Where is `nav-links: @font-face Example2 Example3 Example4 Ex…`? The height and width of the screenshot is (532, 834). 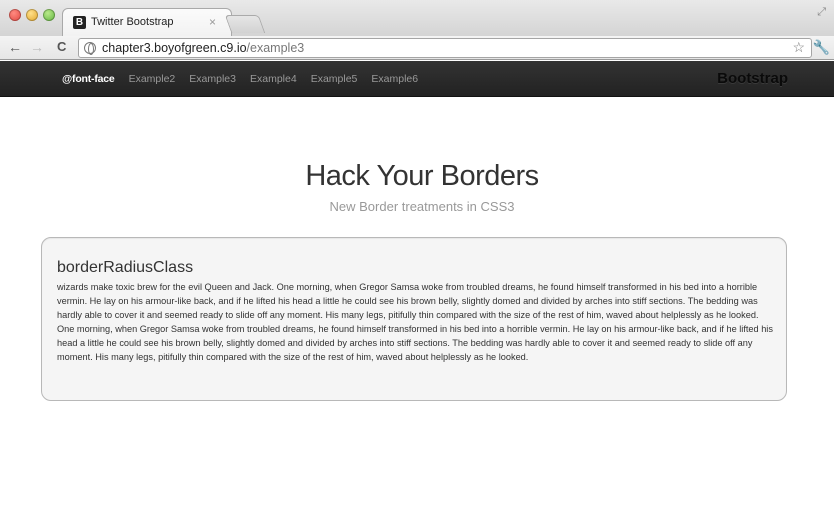 nav-links: @font-face Example2 Example3 Example4 Ex… is located at coordinates (247, 79).